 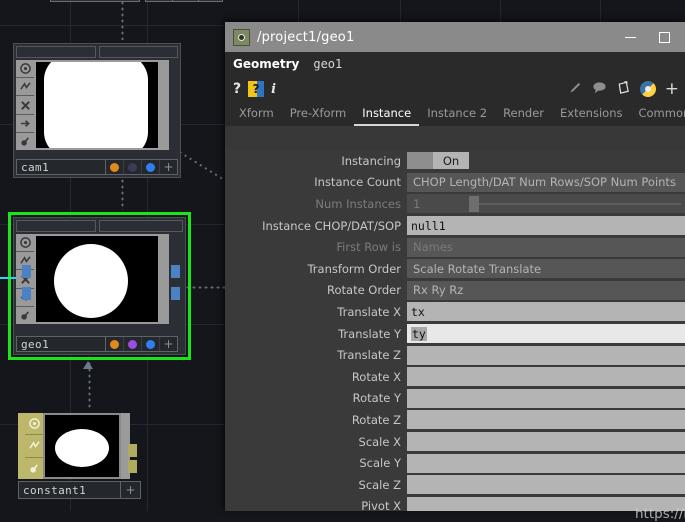 I want to click on node-name-row: constant1 +, so click(x=79, y=490).